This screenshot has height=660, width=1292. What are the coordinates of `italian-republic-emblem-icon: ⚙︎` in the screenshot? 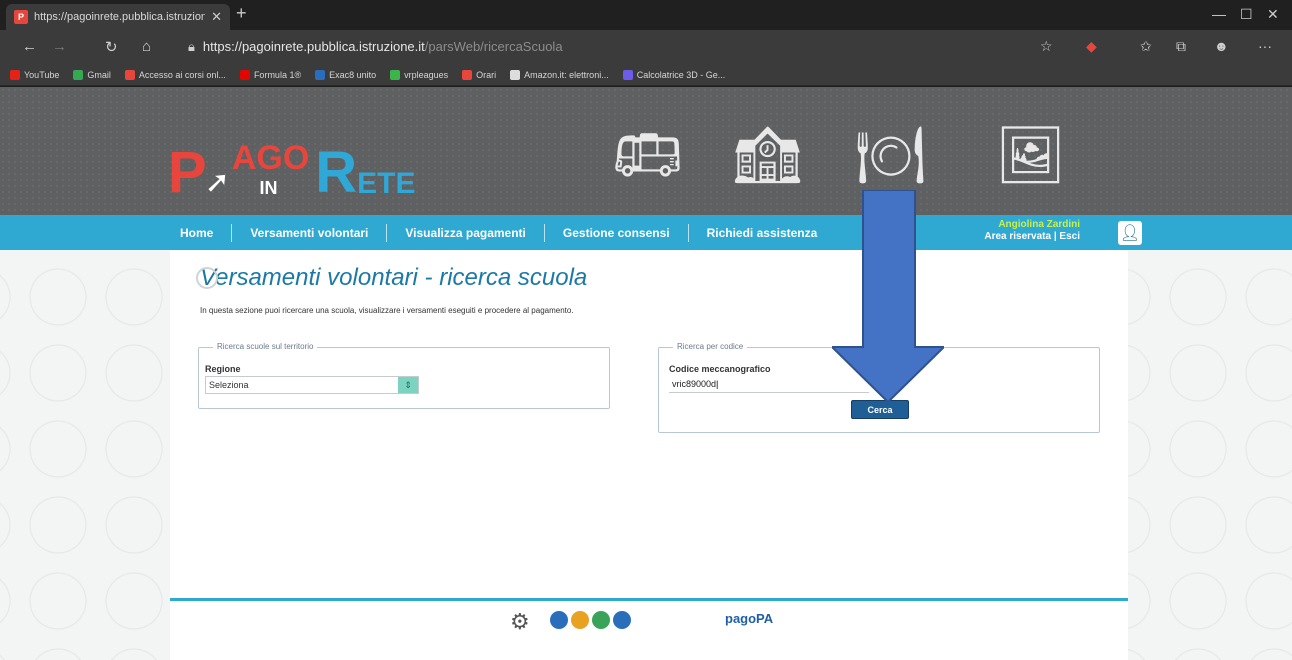 It's located at (520, 621).